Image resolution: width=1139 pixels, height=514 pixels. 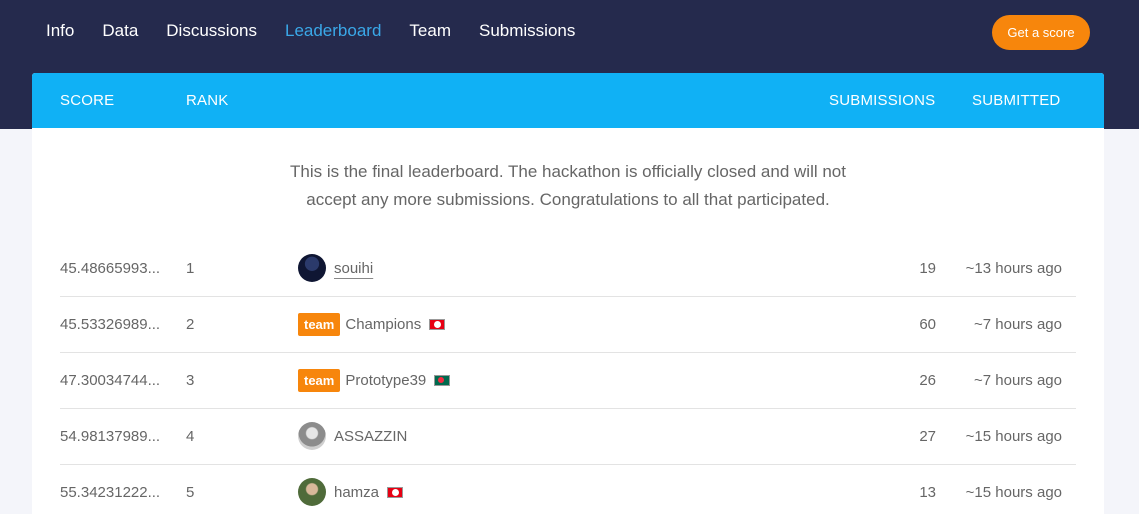 I want to click on team-name: Champions, so click(x=383, y=324).